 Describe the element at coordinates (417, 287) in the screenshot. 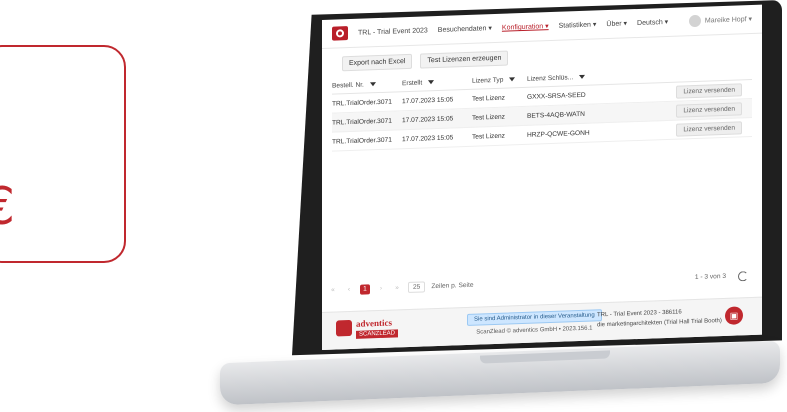

I see `page-size-select: 25` at that location.